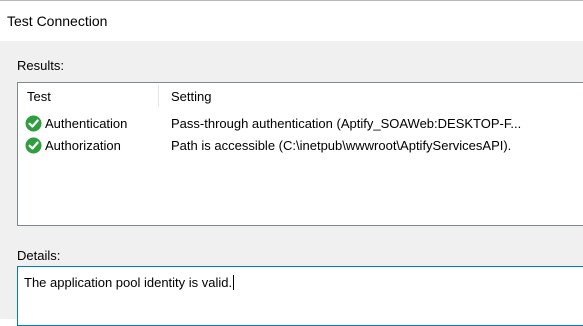  What do you see at coordinates (39, 255) in the screenshot?
I see `details-label: Details:` at bounding box center [39, 255].